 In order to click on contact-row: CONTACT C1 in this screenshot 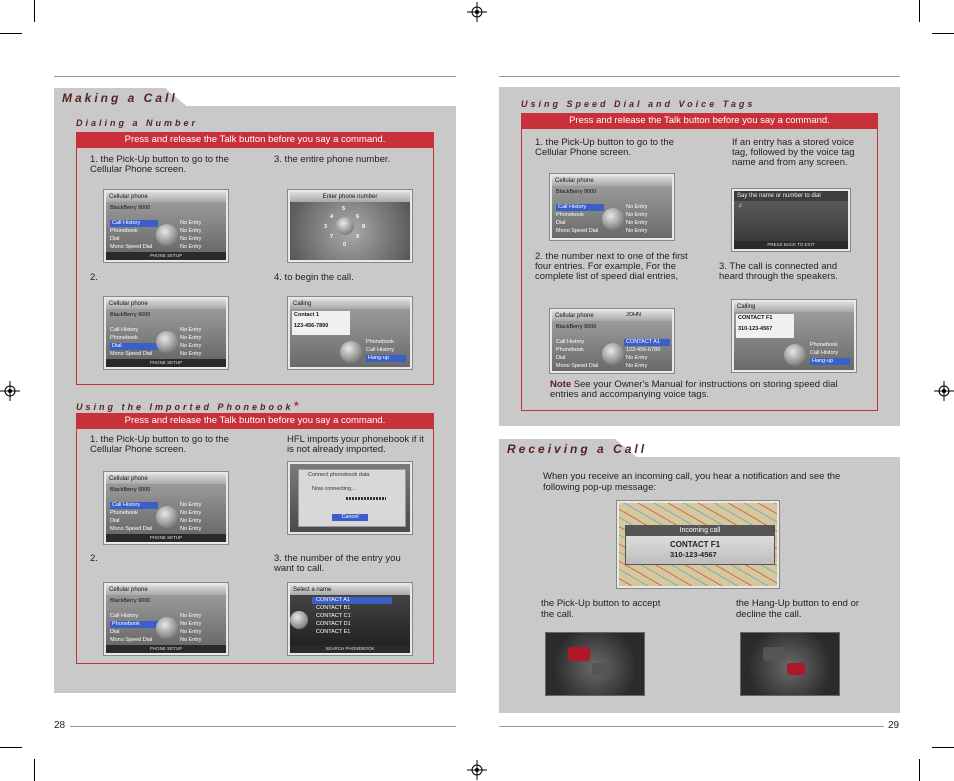, I will do `click(333, 616)`.